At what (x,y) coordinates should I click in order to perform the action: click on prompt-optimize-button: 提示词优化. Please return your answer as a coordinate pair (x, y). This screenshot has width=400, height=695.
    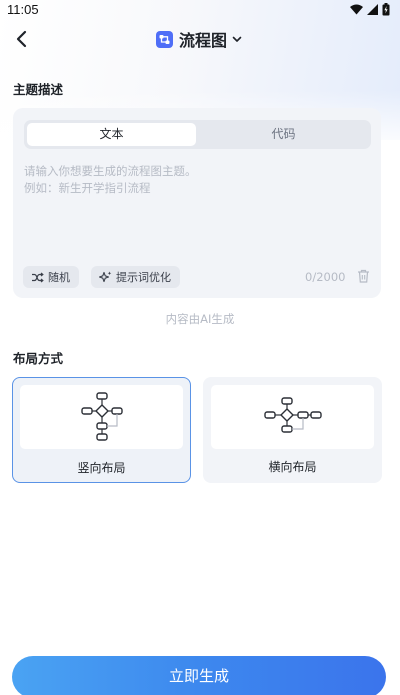
    Looking at the image, I should click on (135, 277).